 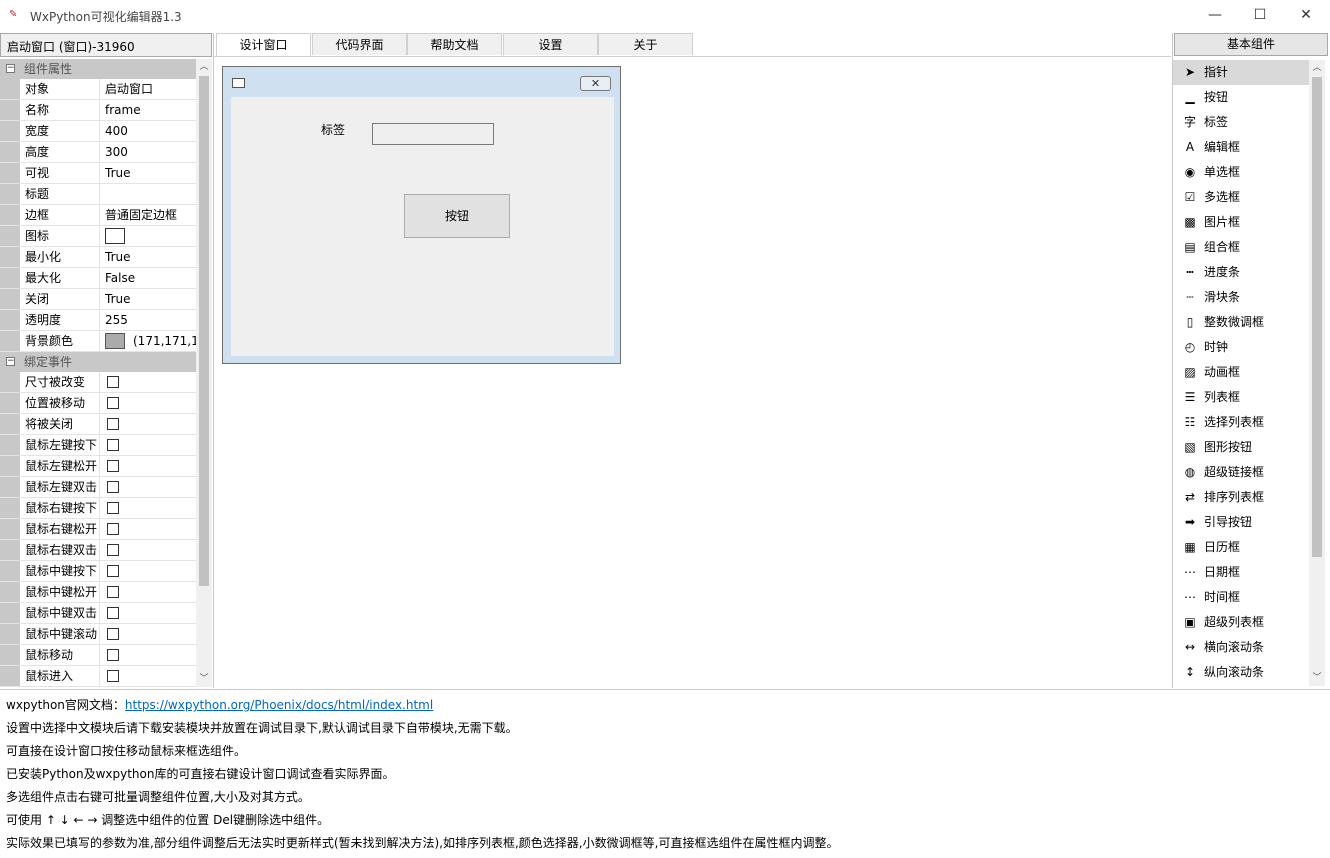 I want to click on minimize-button: —, so click(x=1215, y=15).